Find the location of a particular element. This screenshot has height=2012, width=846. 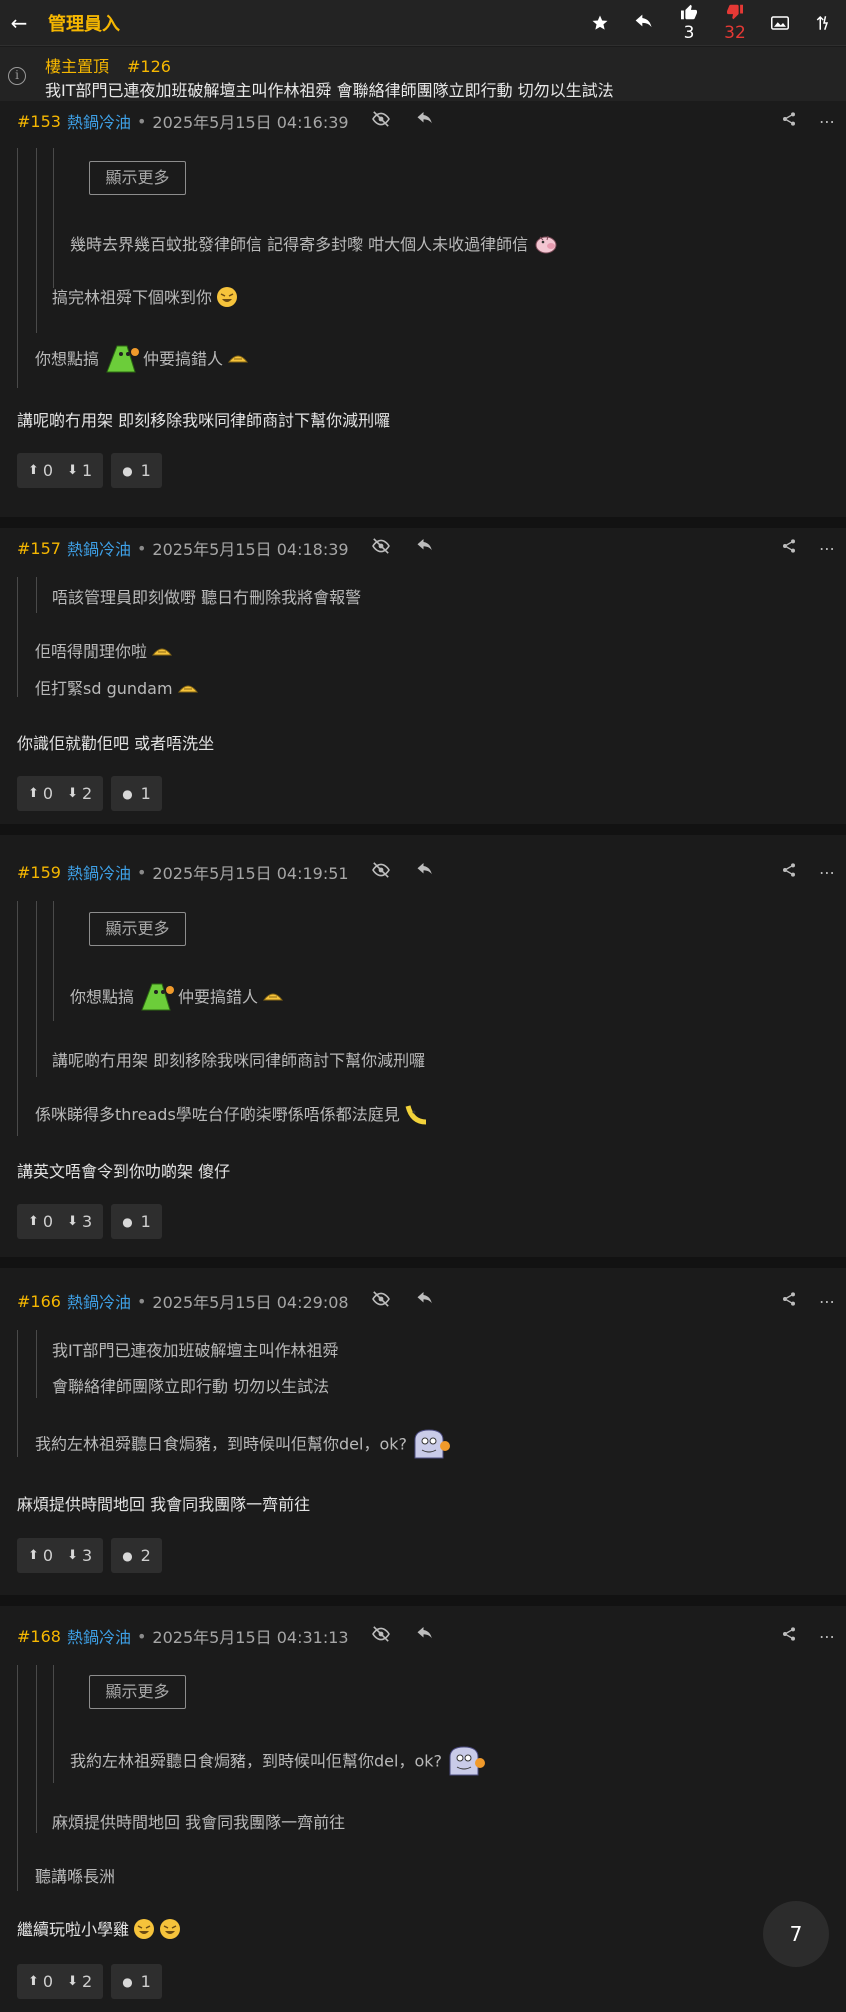

post-header: #153 熱鍋冷油 • 2025年5月15日 04:16:39 ⋯ is located at coordinates (423, 121).